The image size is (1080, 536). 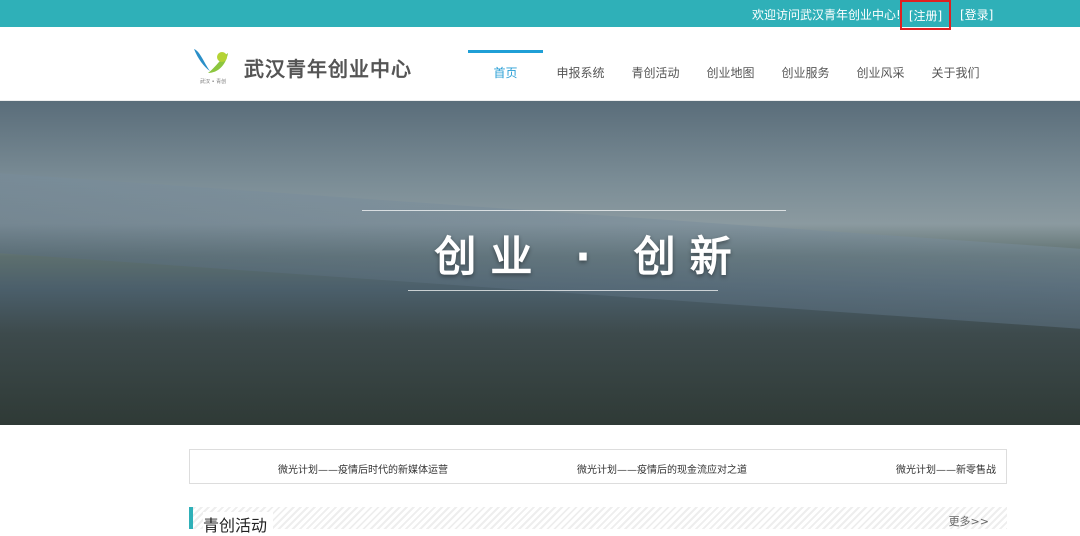 I want to click on nav-home: 首页, so click(x=505, y=76).